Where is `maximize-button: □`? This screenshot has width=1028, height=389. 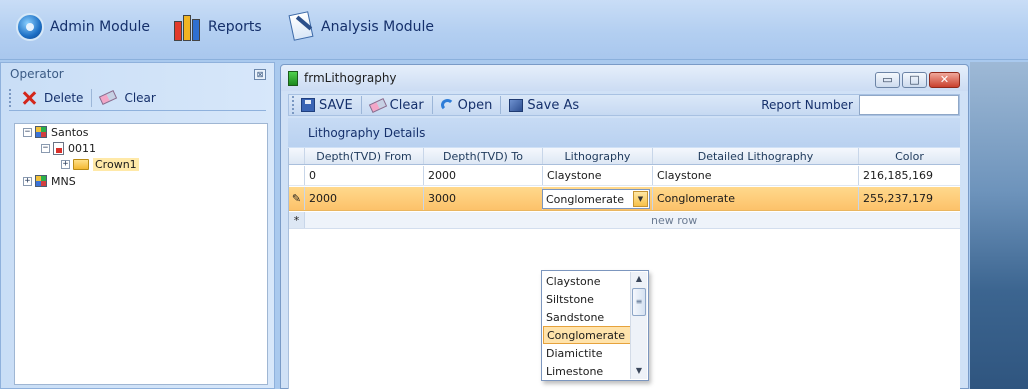
maximize-button: □ is located at coordinates (914, 80).